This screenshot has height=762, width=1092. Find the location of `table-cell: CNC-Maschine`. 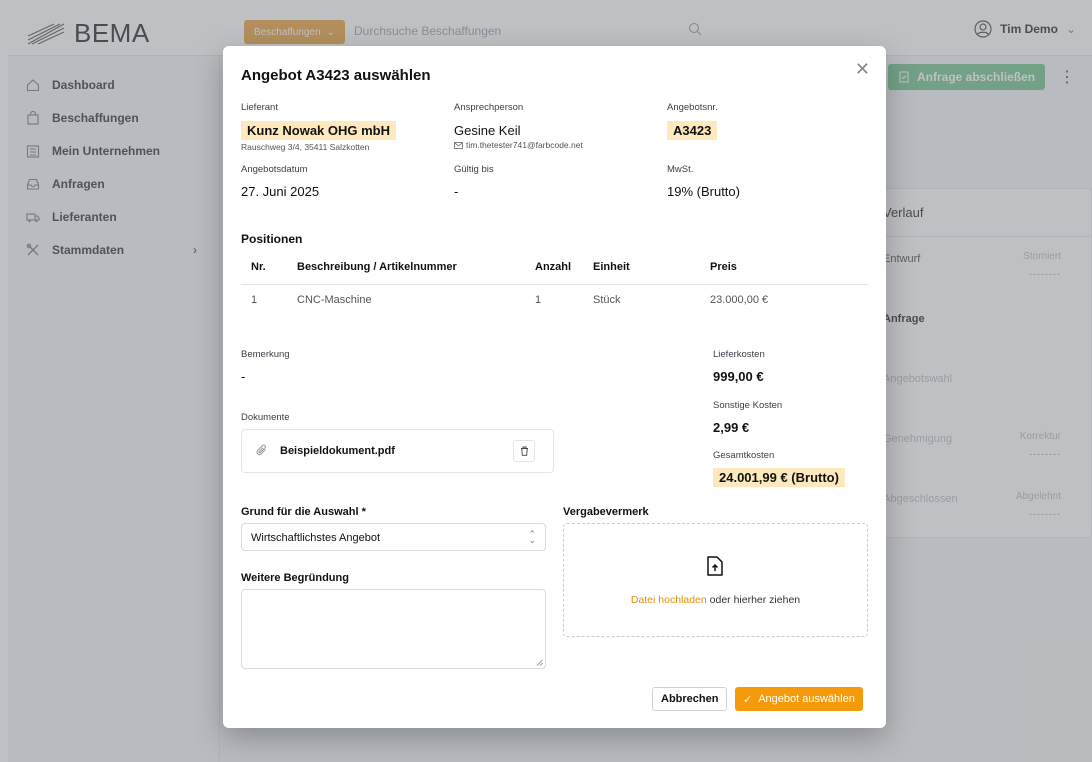

table-cell: CNC-Maschine is located at coordinates (334, 300).